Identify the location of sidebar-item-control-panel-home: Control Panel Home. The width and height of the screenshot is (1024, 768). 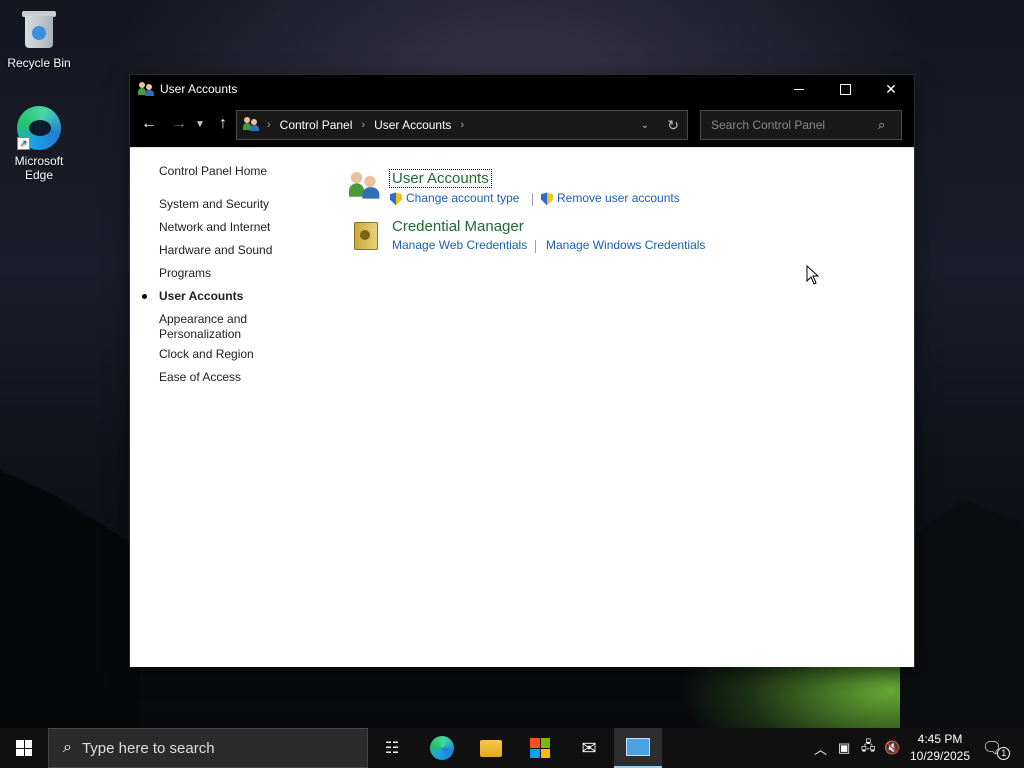
(224, 171).